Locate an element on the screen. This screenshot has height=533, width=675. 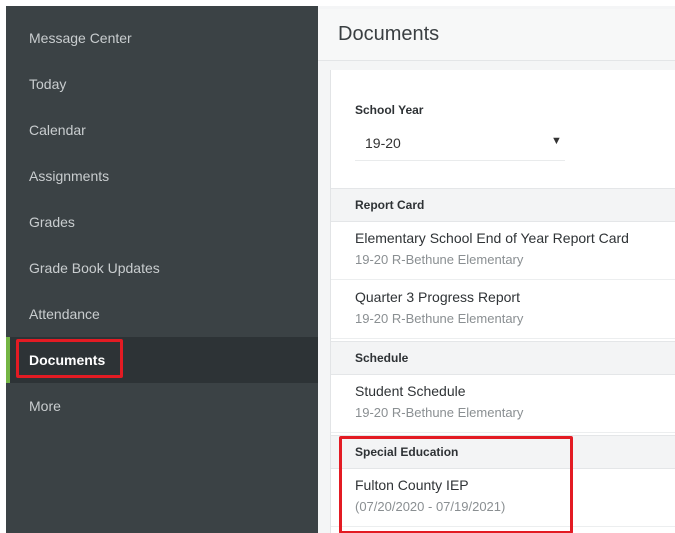
sidebar-item-calendar: Calendar is located at coordinates (162, 130).